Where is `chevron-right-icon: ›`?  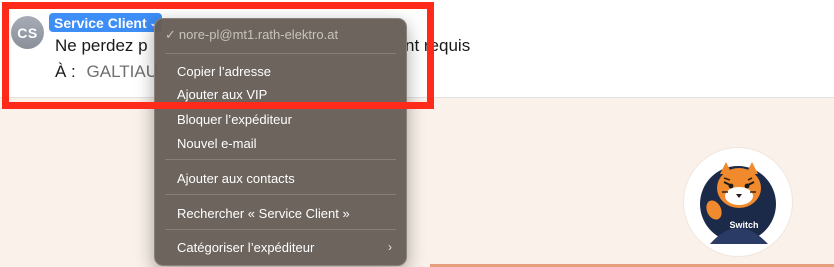
chevron-right-icon: › is located at coordinates (390, 247).